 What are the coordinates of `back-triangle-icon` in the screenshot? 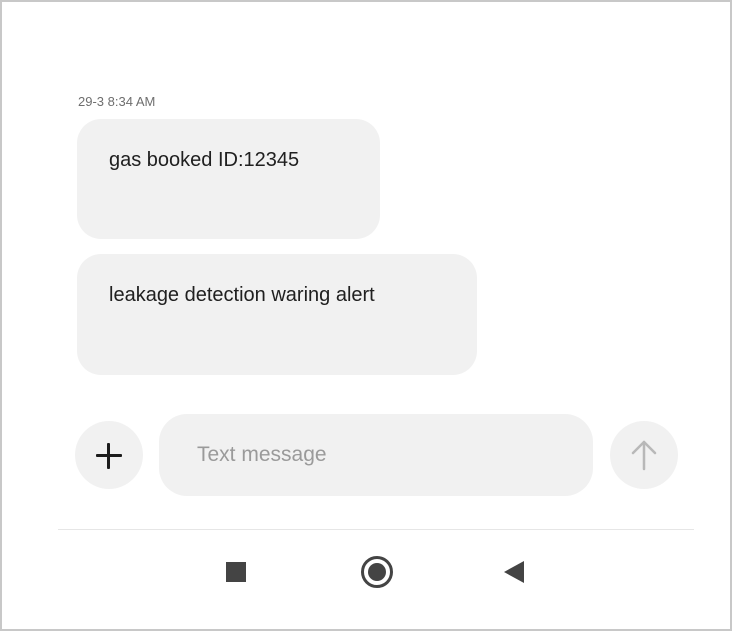 It's located at (514, 572).